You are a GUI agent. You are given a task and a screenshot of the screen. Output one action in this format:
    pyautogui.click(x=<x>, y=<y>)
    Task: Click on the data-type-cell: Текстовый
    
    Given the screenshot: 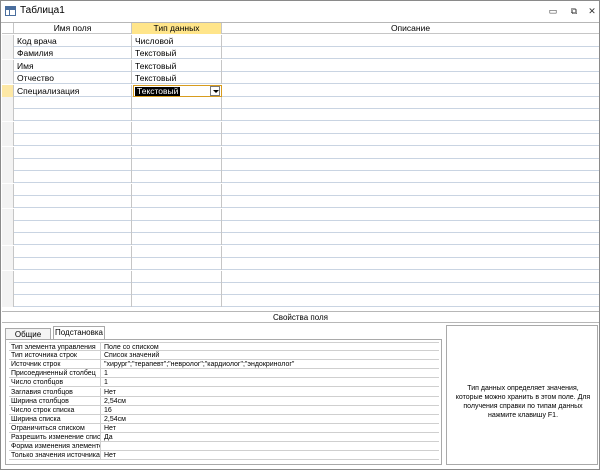 What is the action you would take?
    pyautogui.click(x=177, y=65)
    